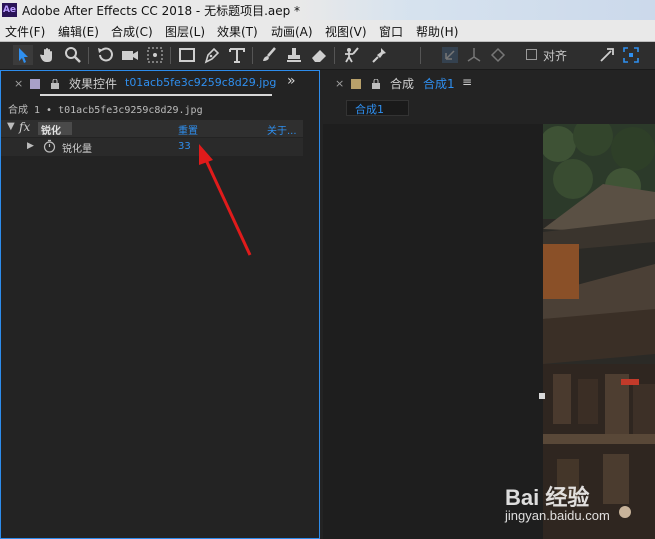 The width and height of the screenshot is (655, 539). I want to click on local-axis-mode-icon, so click(450, 55).